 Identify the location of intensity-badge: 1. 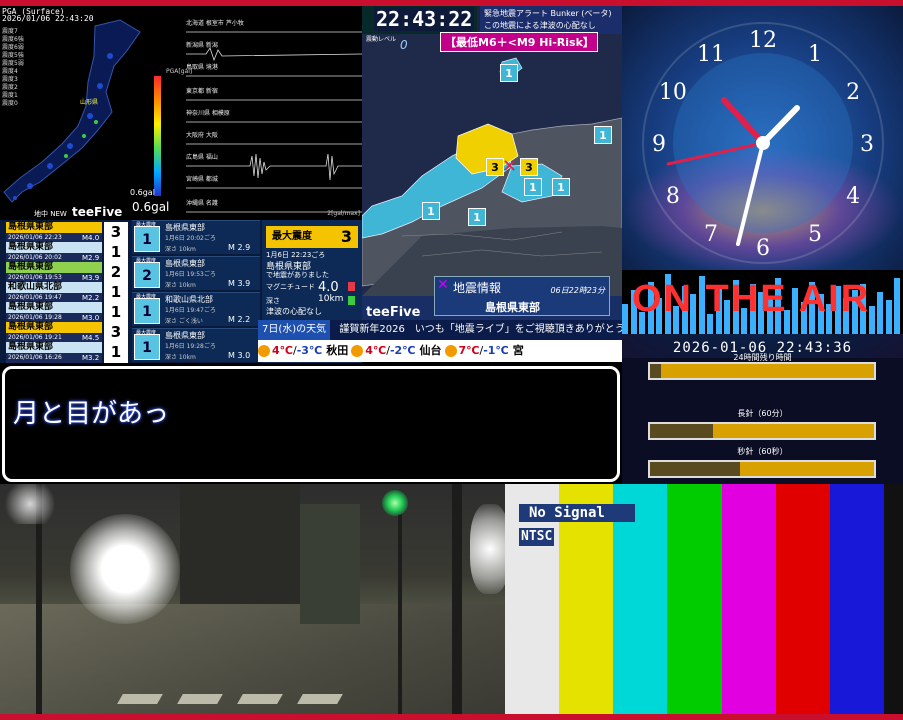
(147, 347).